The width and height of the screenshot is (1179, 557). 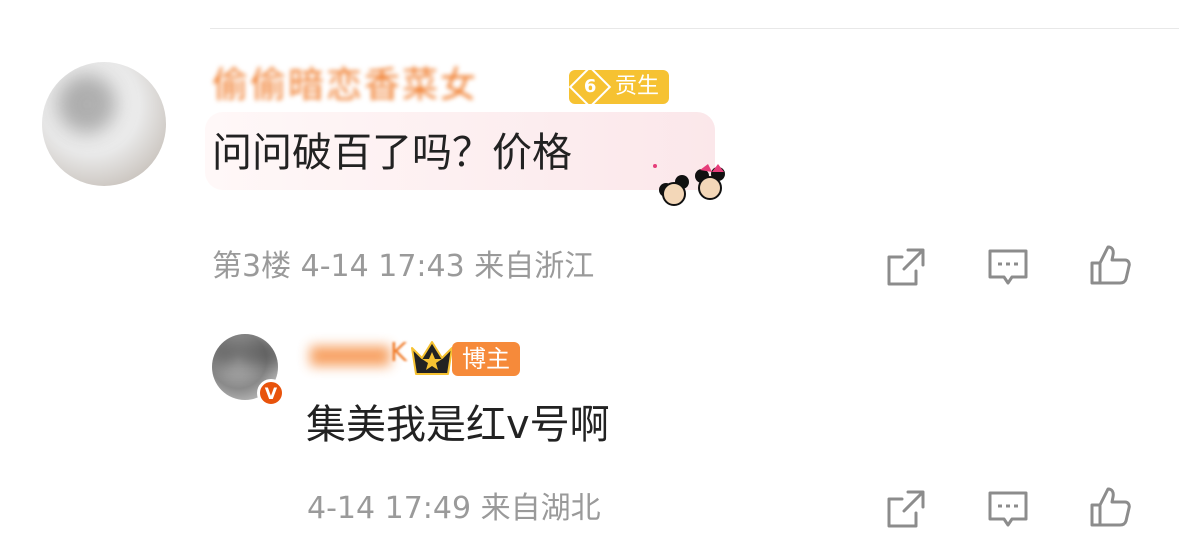 I want to click on level-badge: 6 贡生, so click(x=619, y=87).